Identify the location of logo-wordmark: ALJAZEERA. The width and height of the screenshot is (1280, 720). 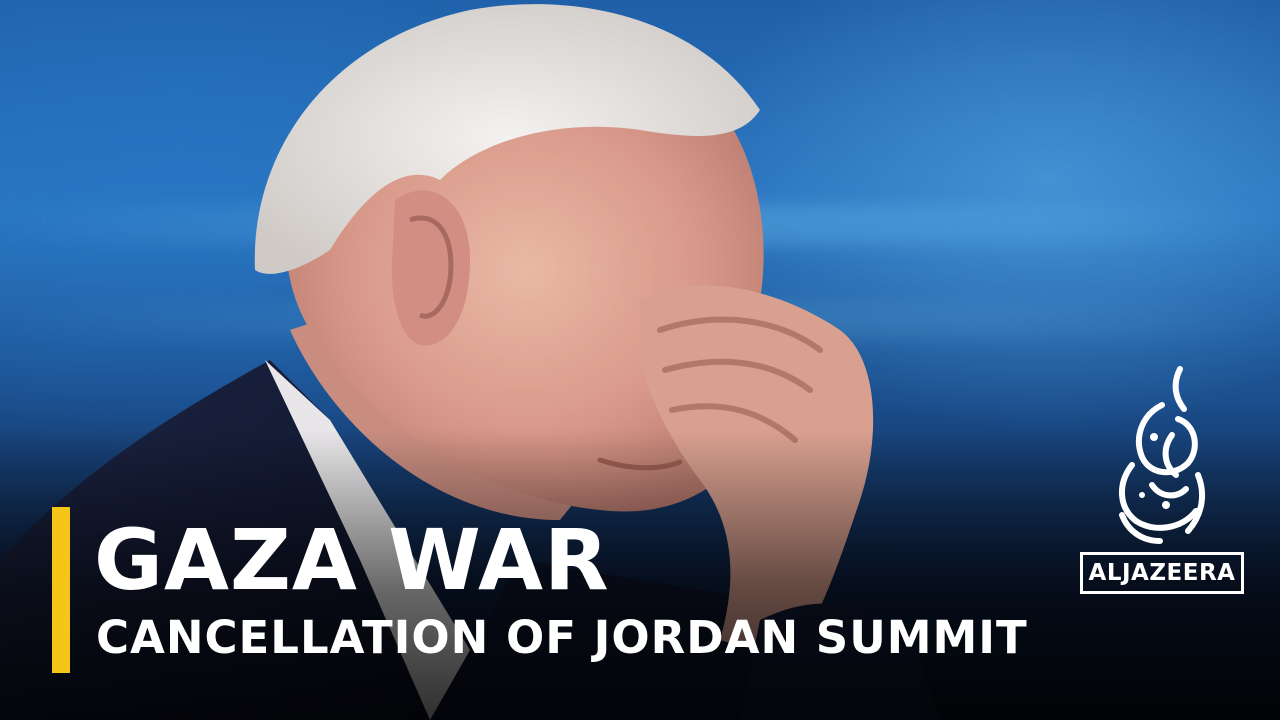
(1162, 573).